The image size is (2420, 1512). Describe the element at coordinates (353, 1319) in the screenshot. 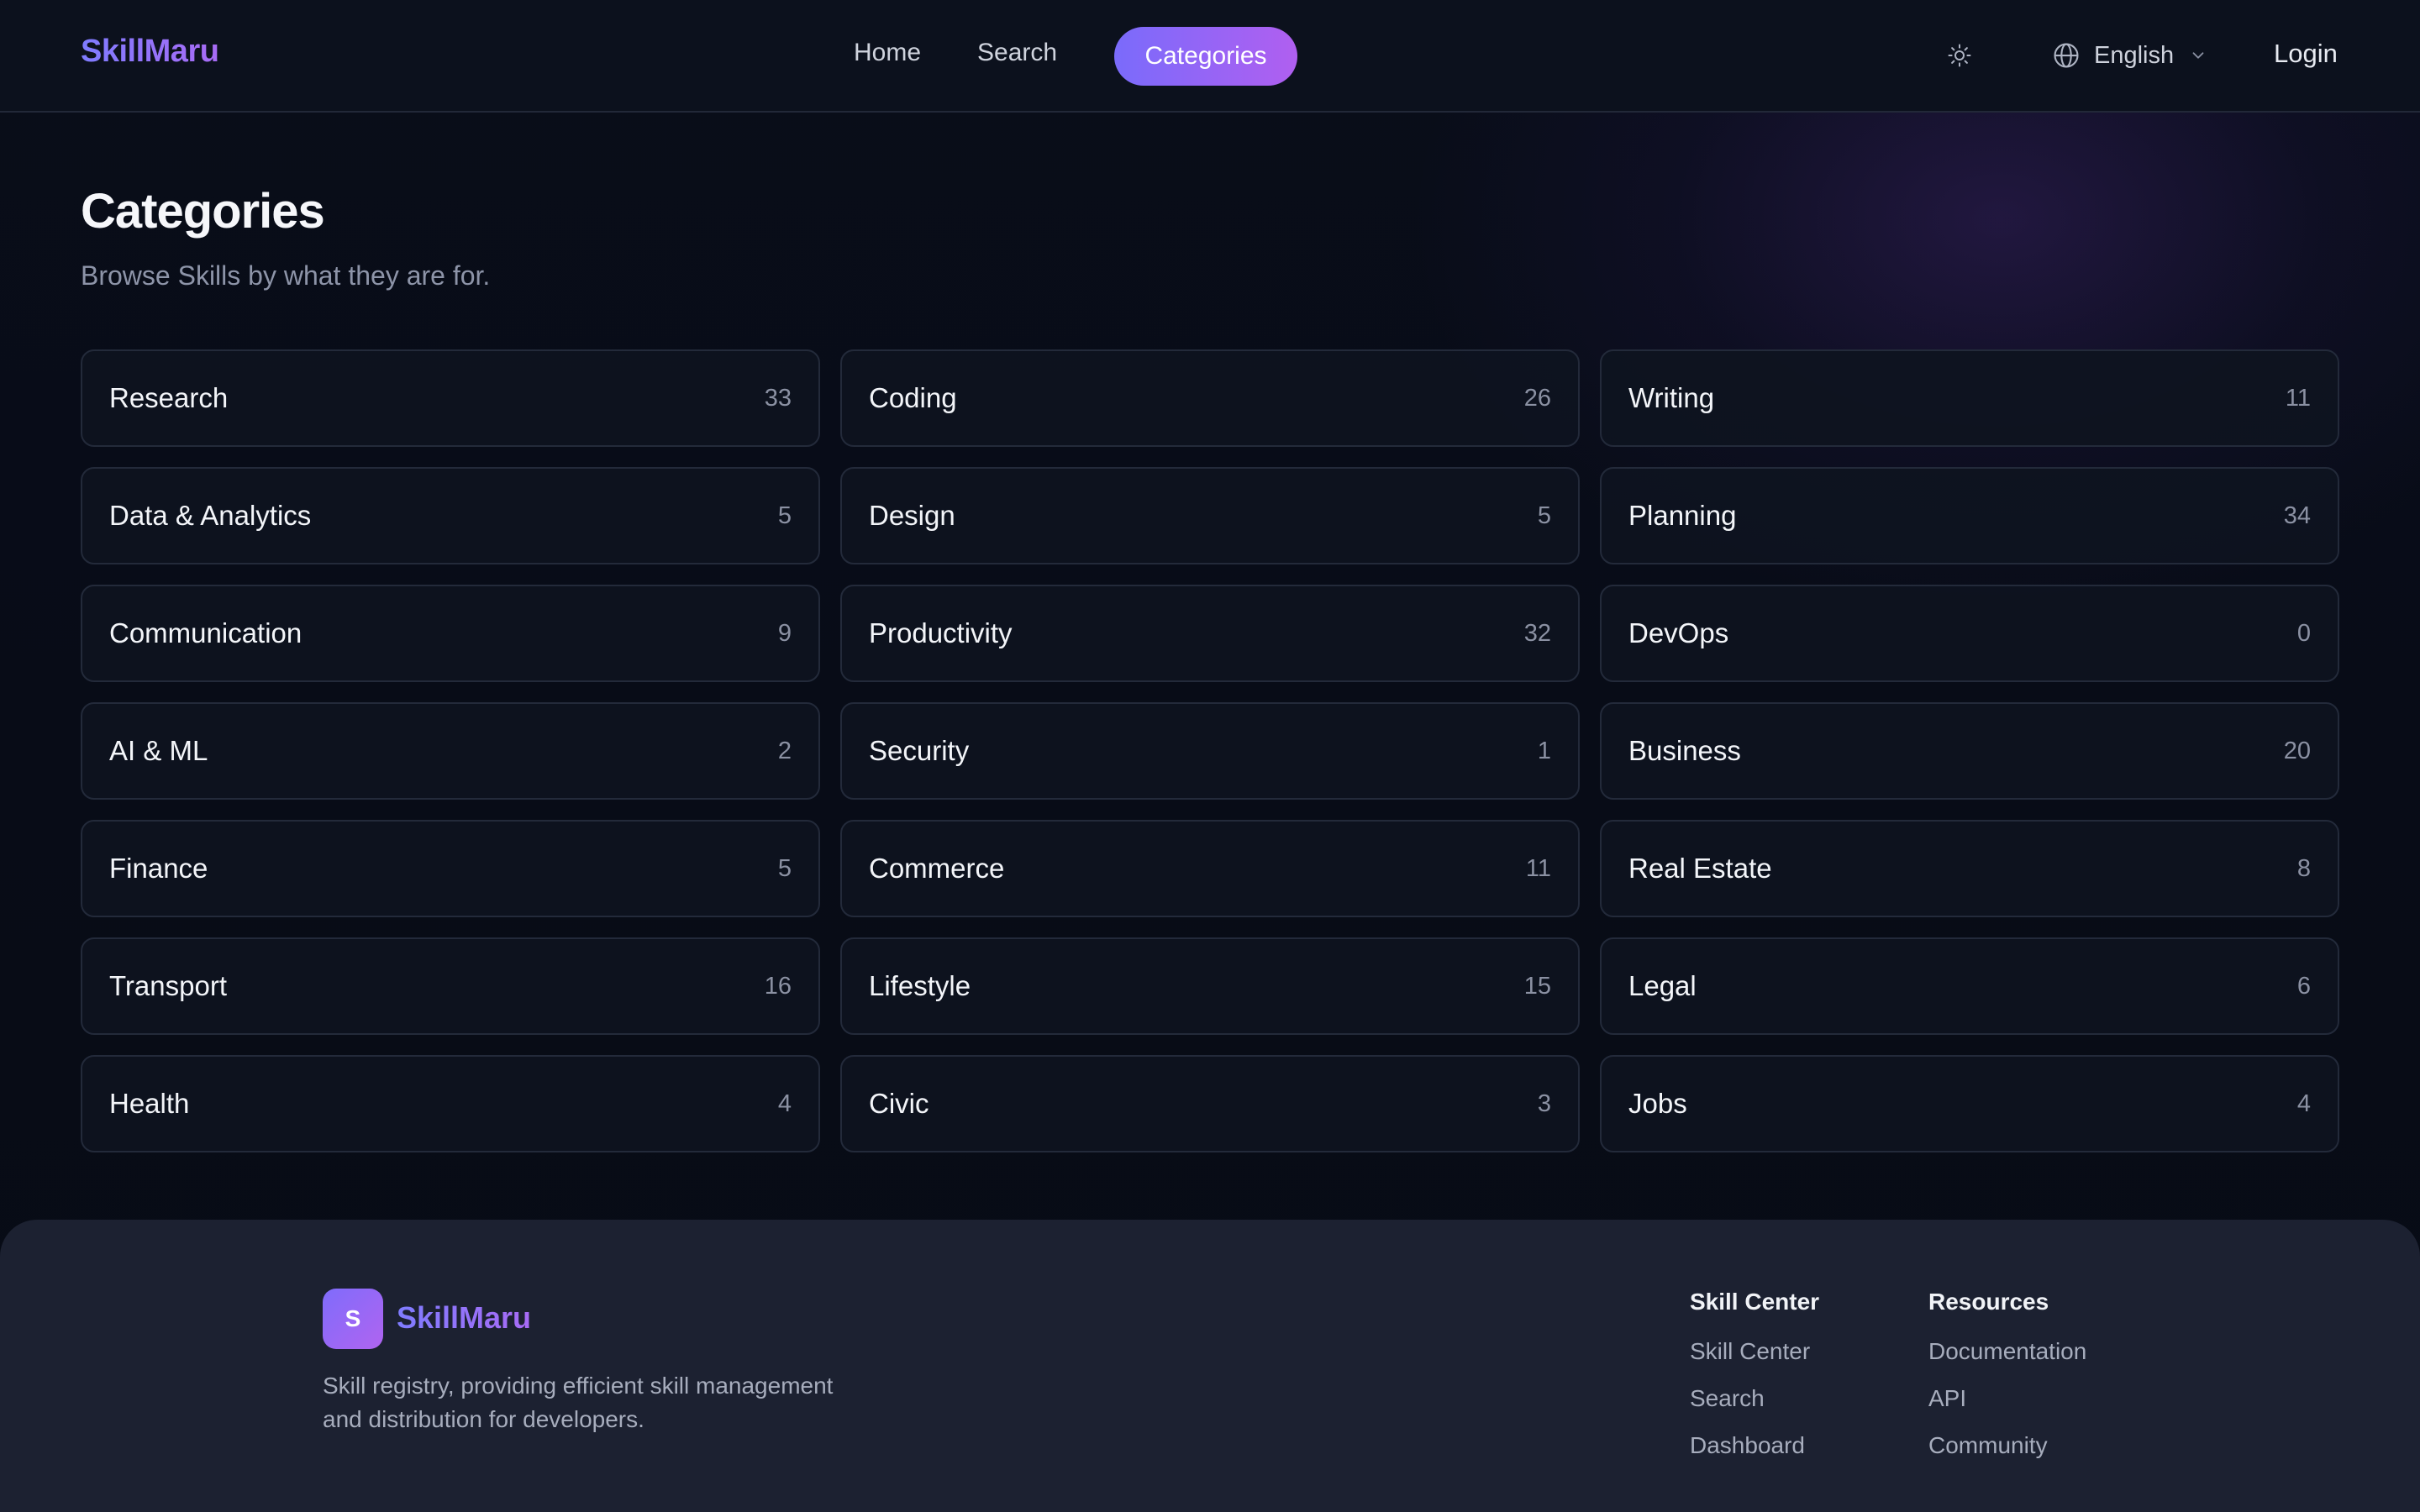

I see `footer-logo-icon: S` at that location.